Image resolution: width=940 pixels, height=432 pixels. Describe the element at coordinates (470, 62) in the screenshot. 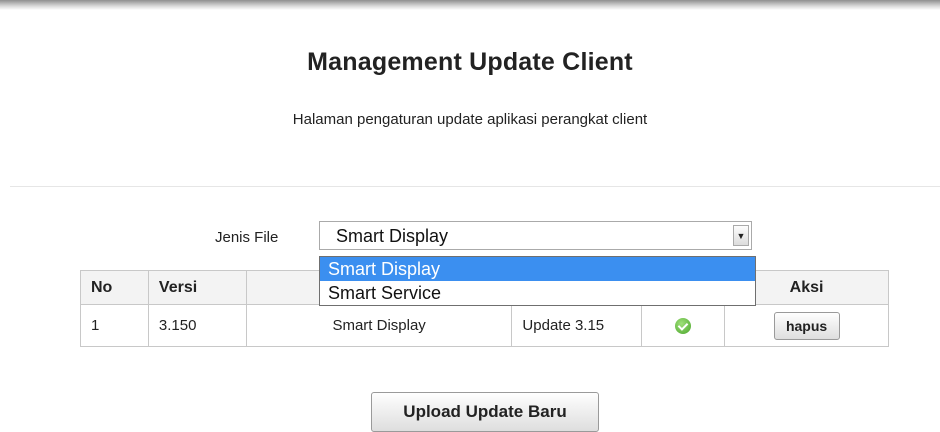

I see `page-title: Management Update Client` at that location.